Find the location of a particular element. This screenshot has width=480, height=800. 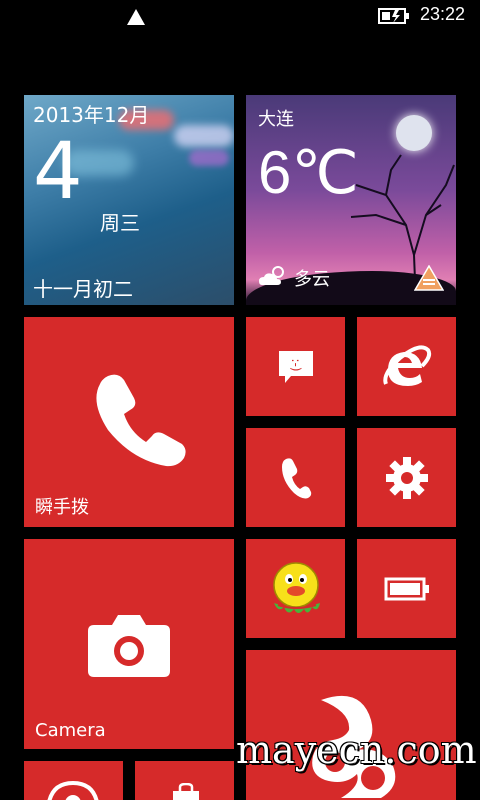

camera-icon is located at coordinates (129, 646).